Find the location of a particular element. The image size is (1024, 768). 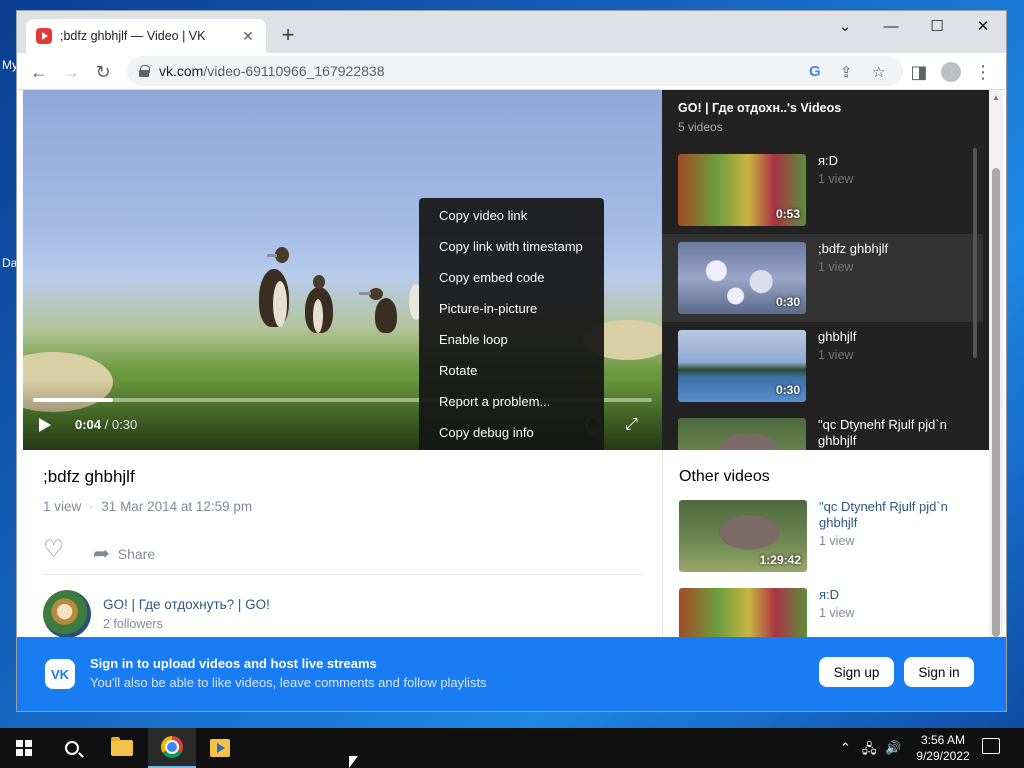

close-window-button: ✕ is located at coordinates (983, 26).